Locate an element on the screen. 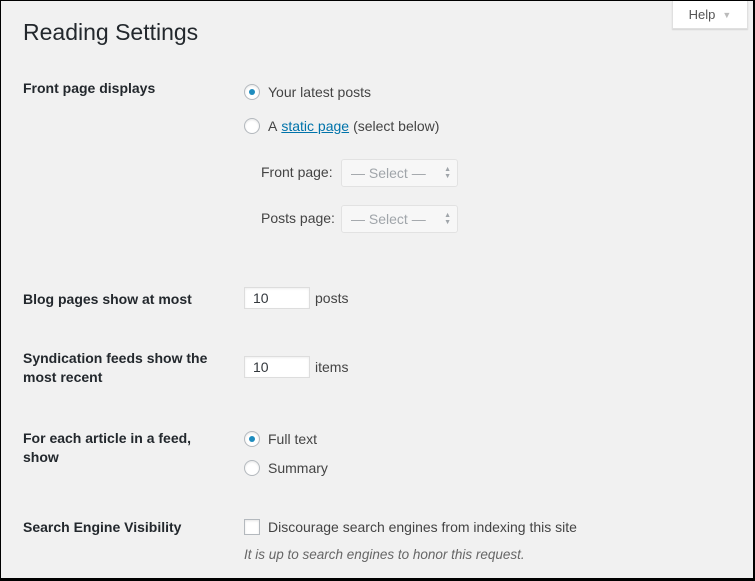 The image size is (755, 581). discourage-search-checkbox is located at coordinates (252, 527).